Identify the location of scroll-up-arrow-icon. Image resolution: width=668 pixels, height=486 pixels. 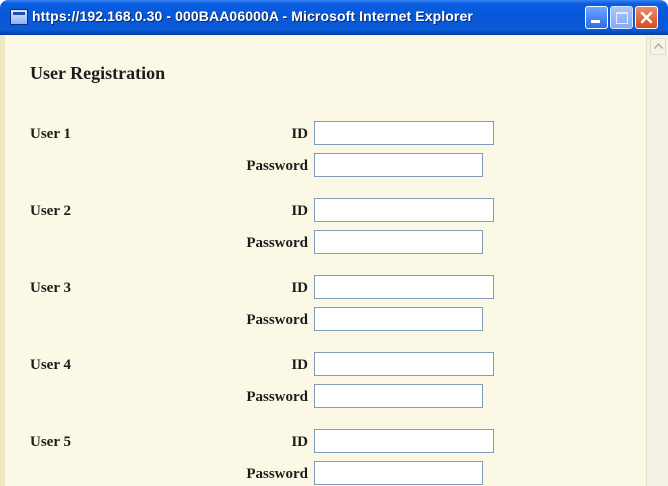
(658, 46).